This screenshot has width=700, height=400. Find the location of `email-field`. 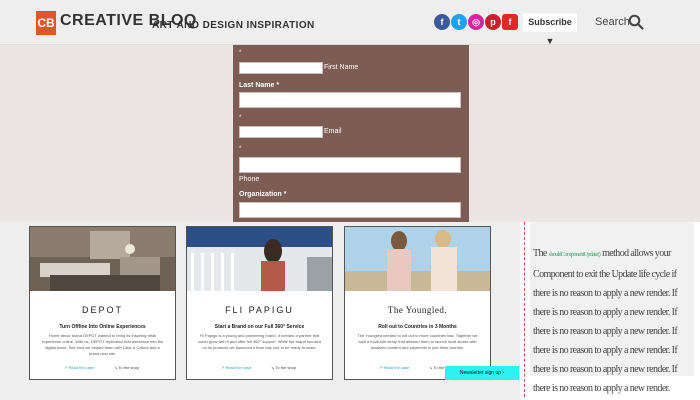

email-field is located at coordinates (281, 132).